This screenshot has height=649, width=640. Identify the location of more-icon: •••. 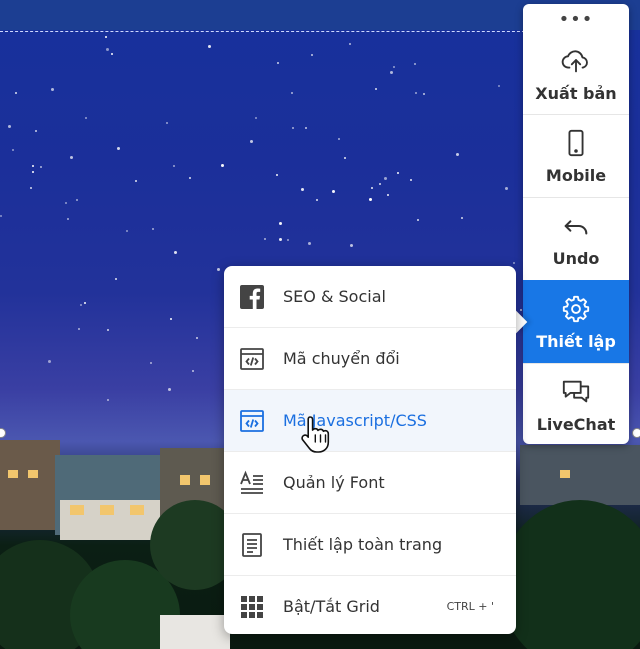
(576, 19).